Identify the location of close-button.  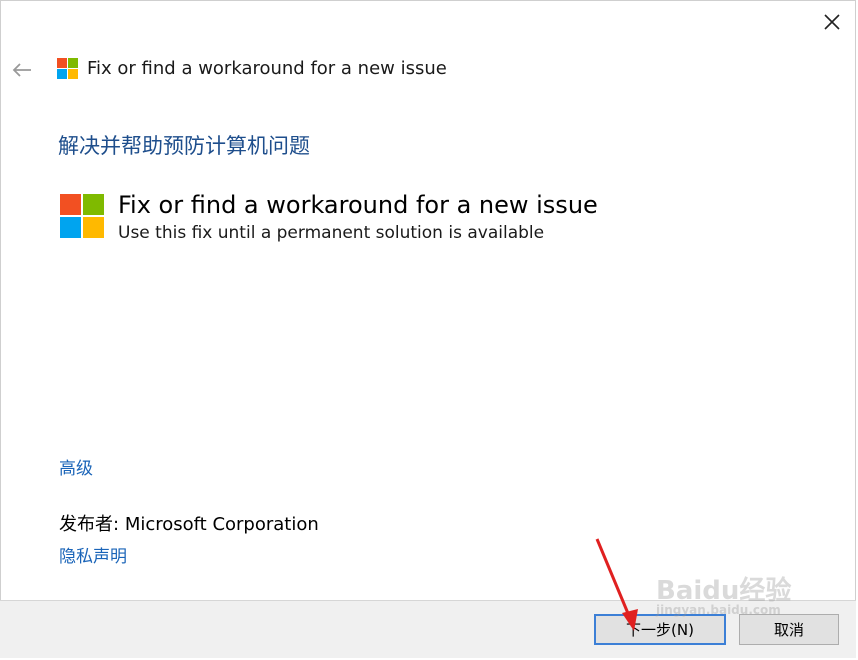
(832, 22).